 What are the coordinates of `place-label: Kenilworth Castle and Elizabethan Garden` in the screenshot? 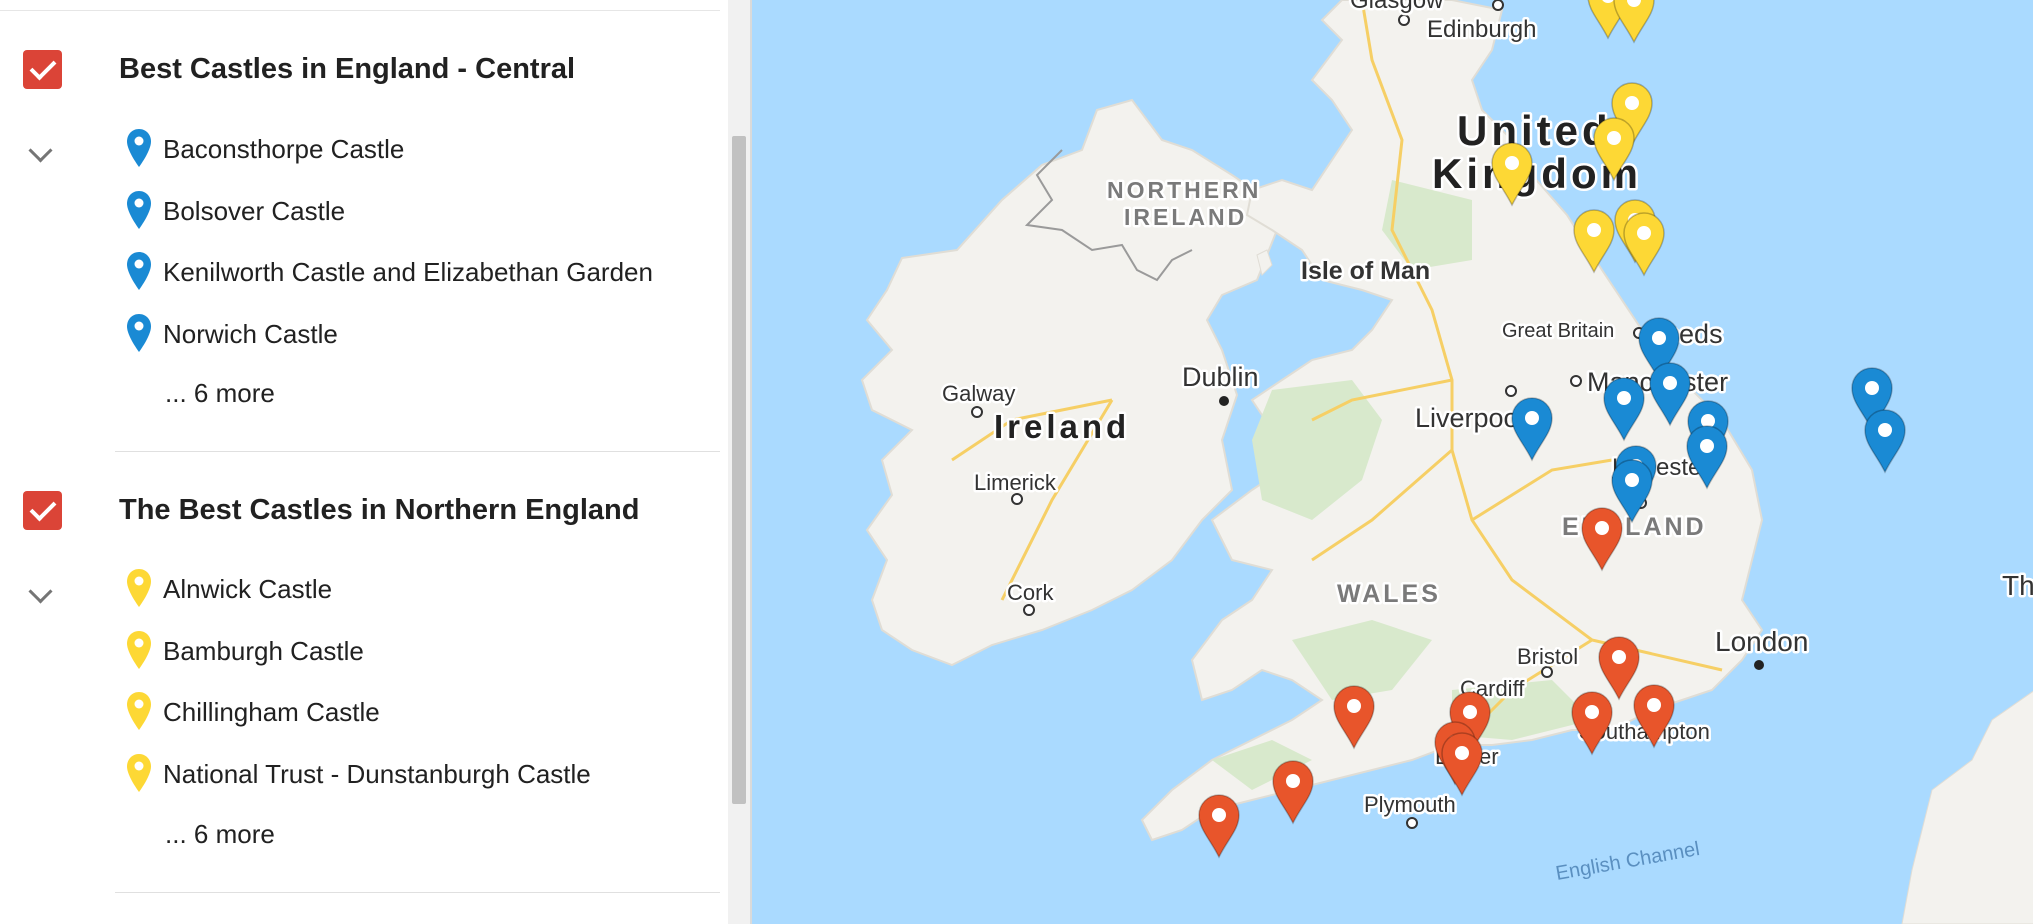 It's located at (408, 272).